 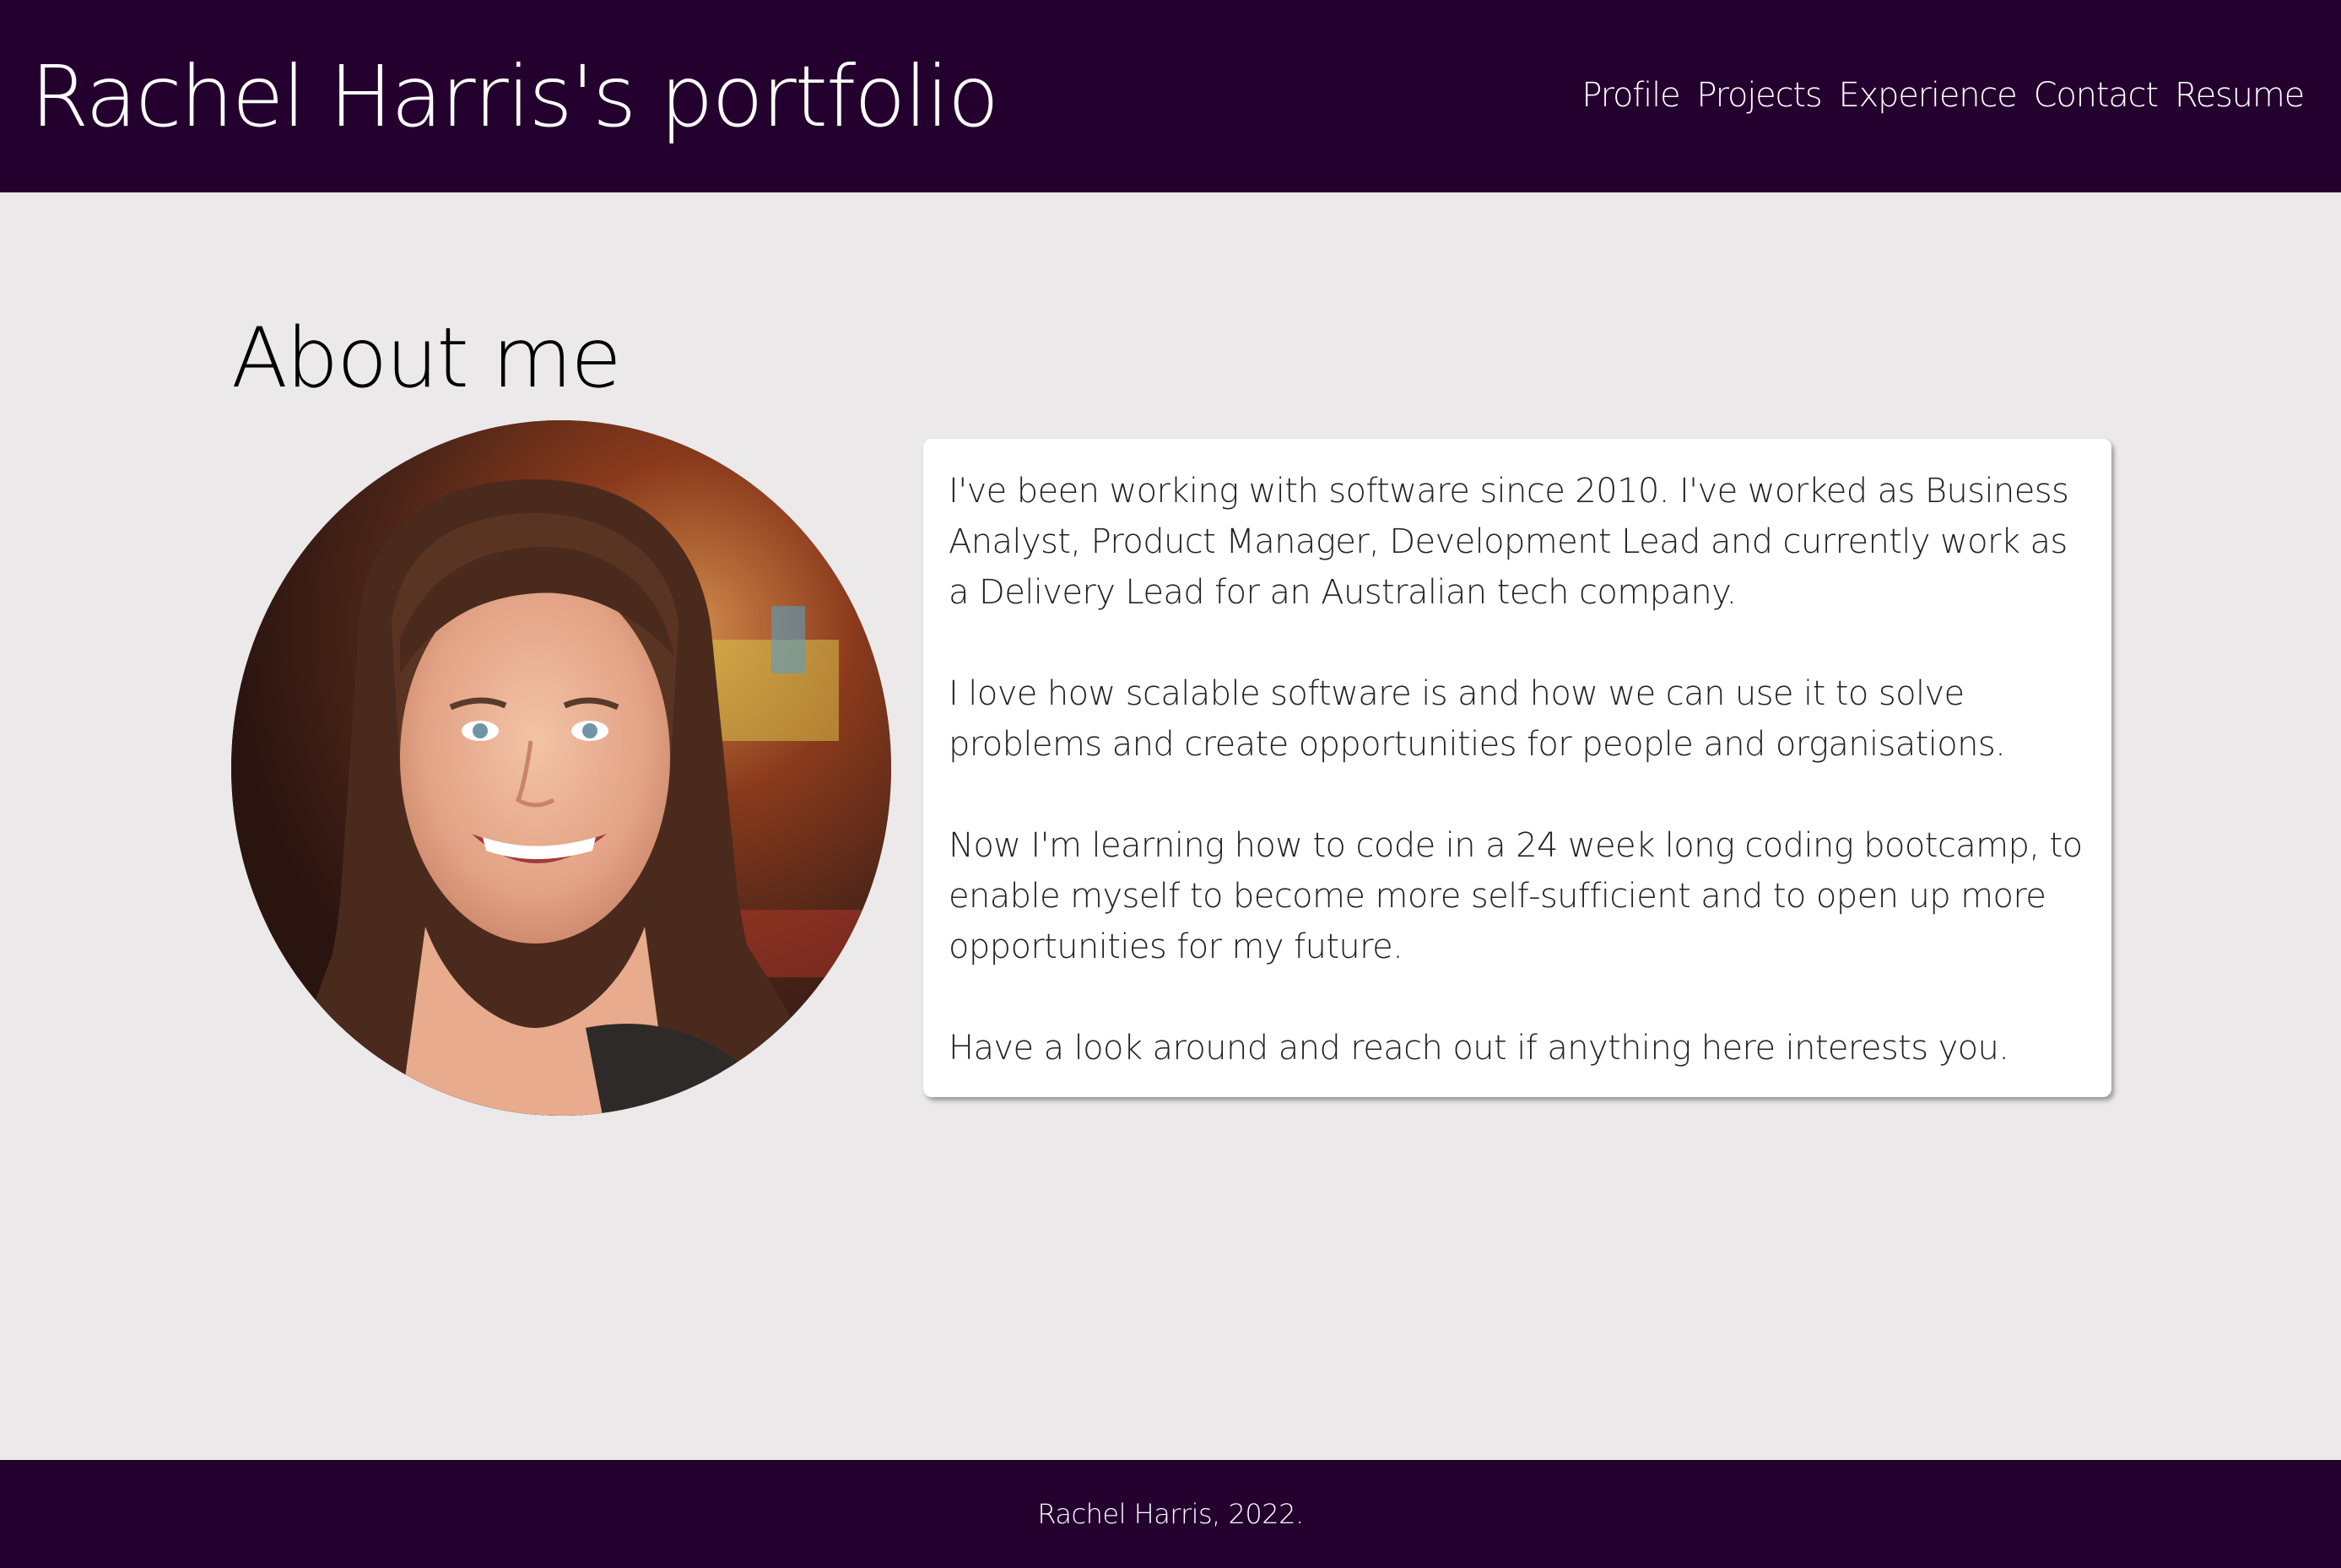 I want to click on nav-link-projects: Projects, so click(x=1759, y=95).